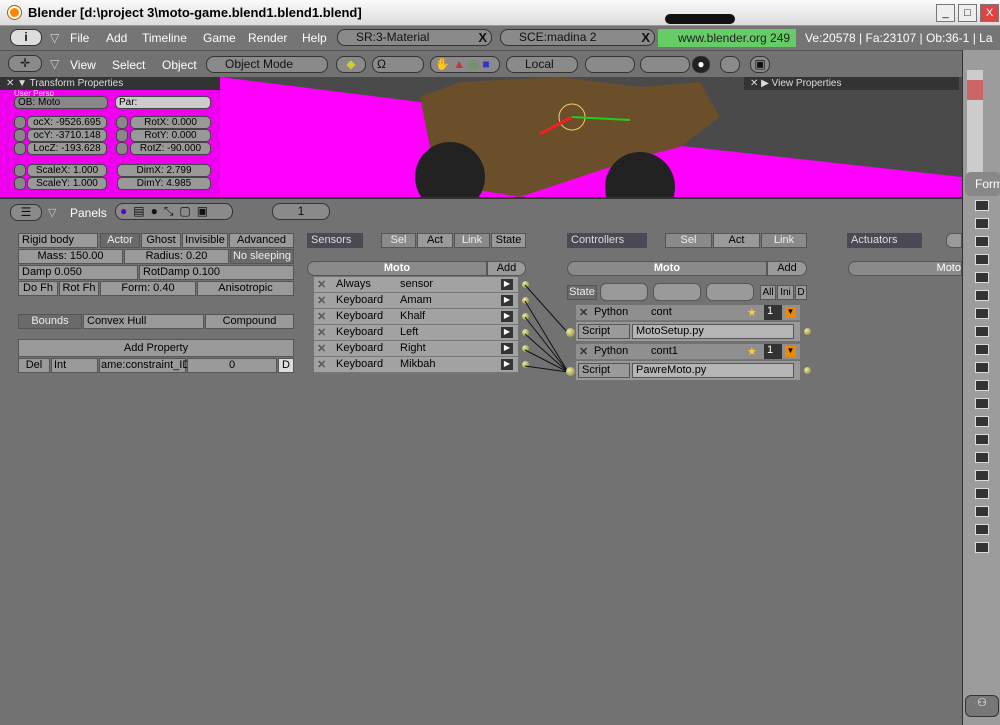 The height and width of the screenshot is (725, 1000). What do you see at coordinates (58, 240) in the screenshot?
I see `physics-type-select: Rigid body` at bounding box center [58, 240].